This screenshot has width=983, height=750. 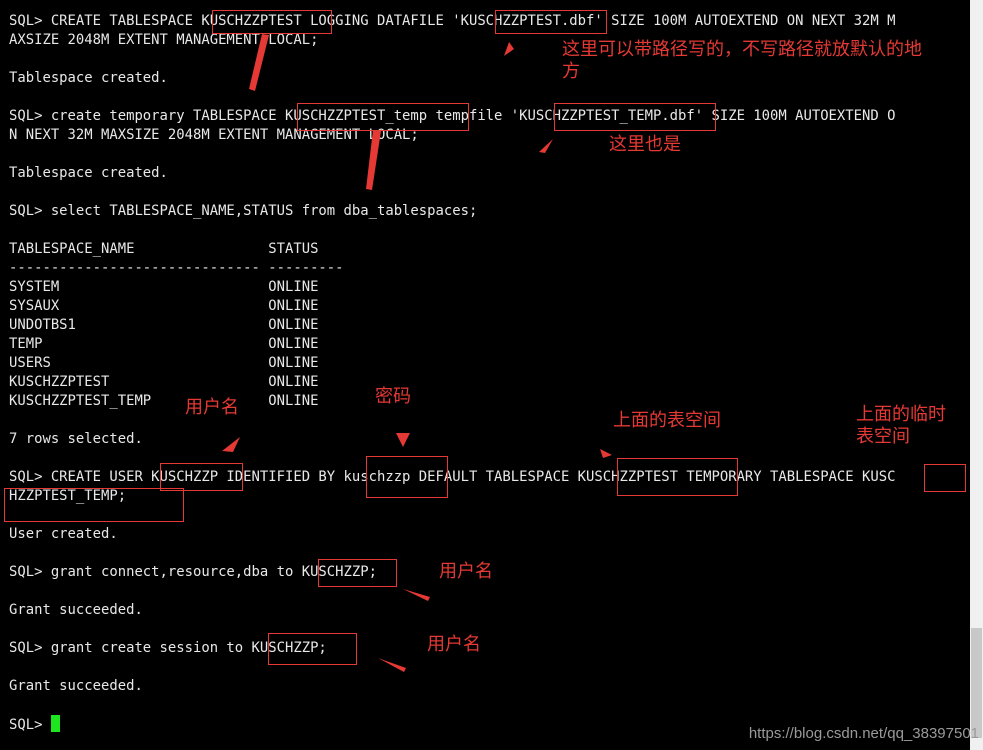 I want to click on annotation-username-note-2: 用户名, so click(x=466, y=571).